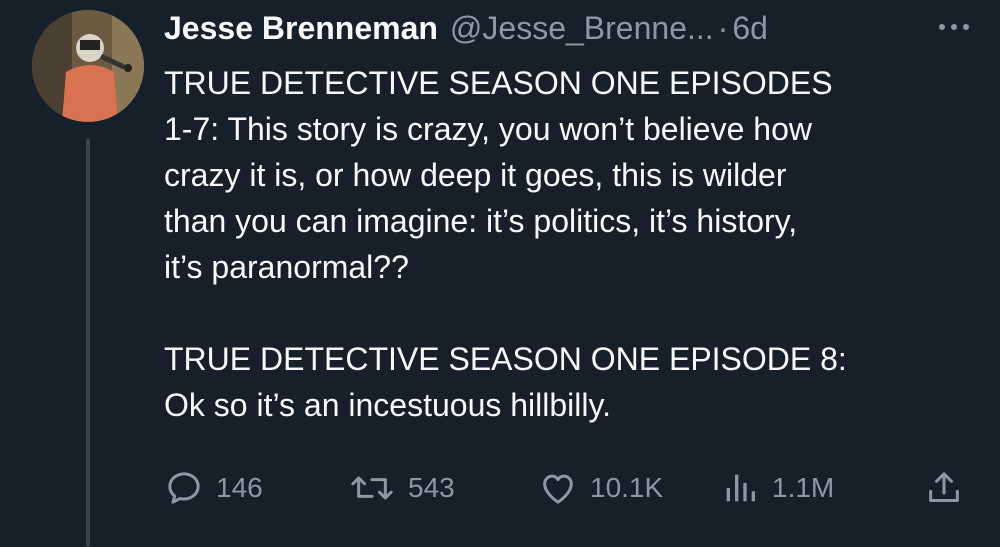  I want to click on share-upload-icon, so click(944, 487).